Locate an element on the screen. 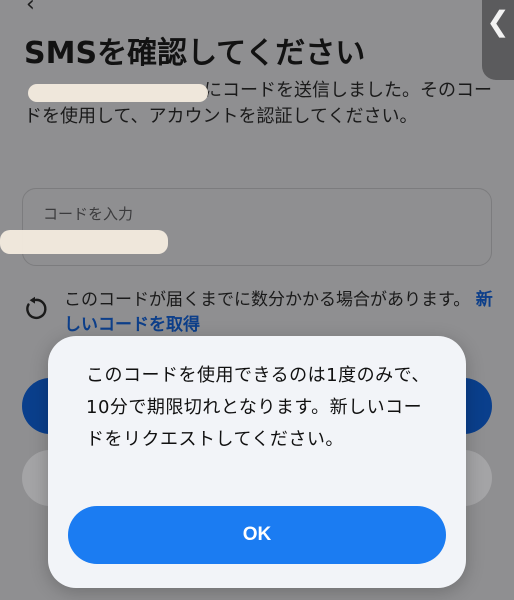  refresh-icon is located at coordinates (35, 309).